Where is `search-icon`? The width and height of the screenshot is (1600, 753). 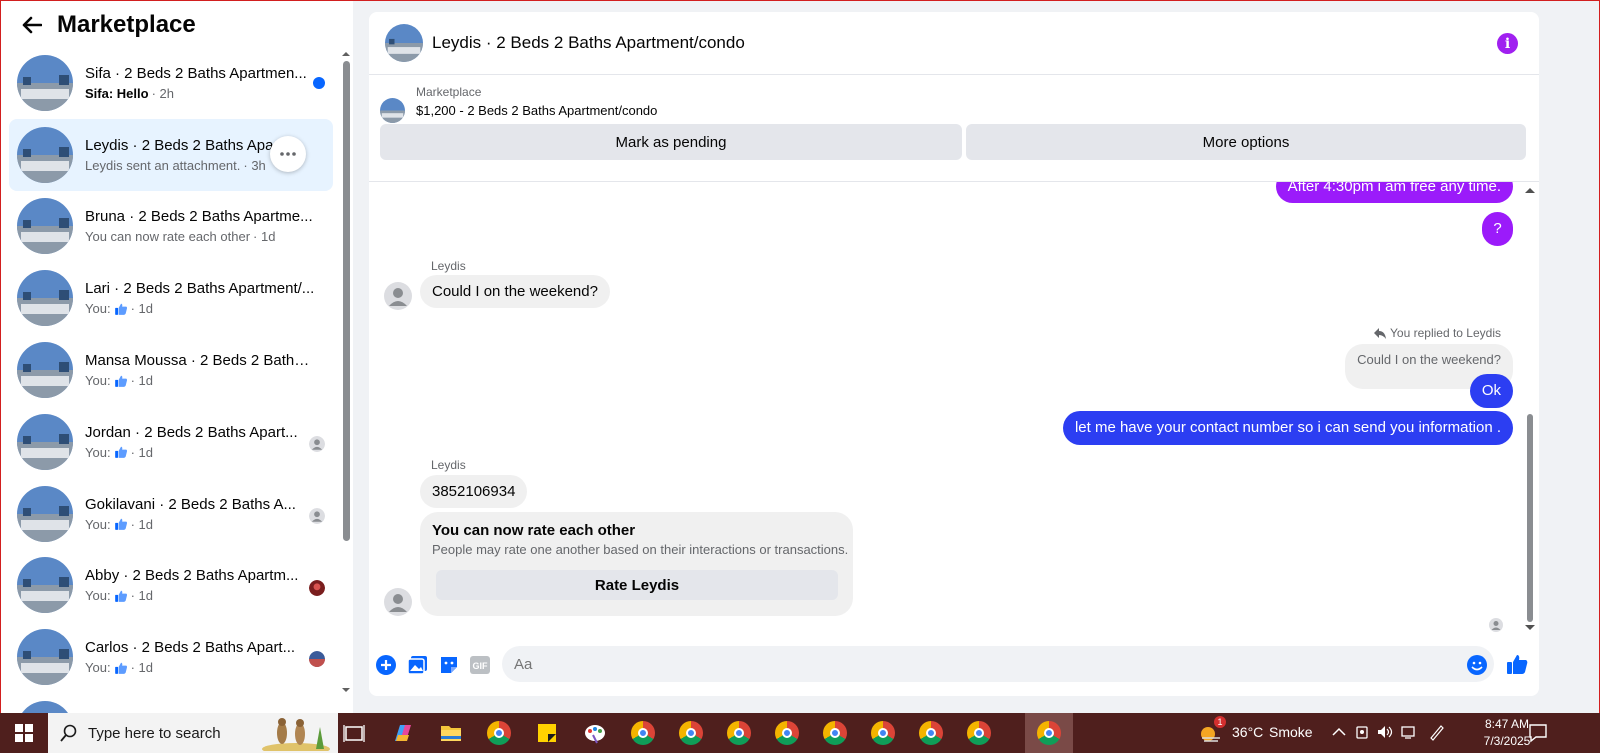
search-icon is located at coordinates (68, 733).